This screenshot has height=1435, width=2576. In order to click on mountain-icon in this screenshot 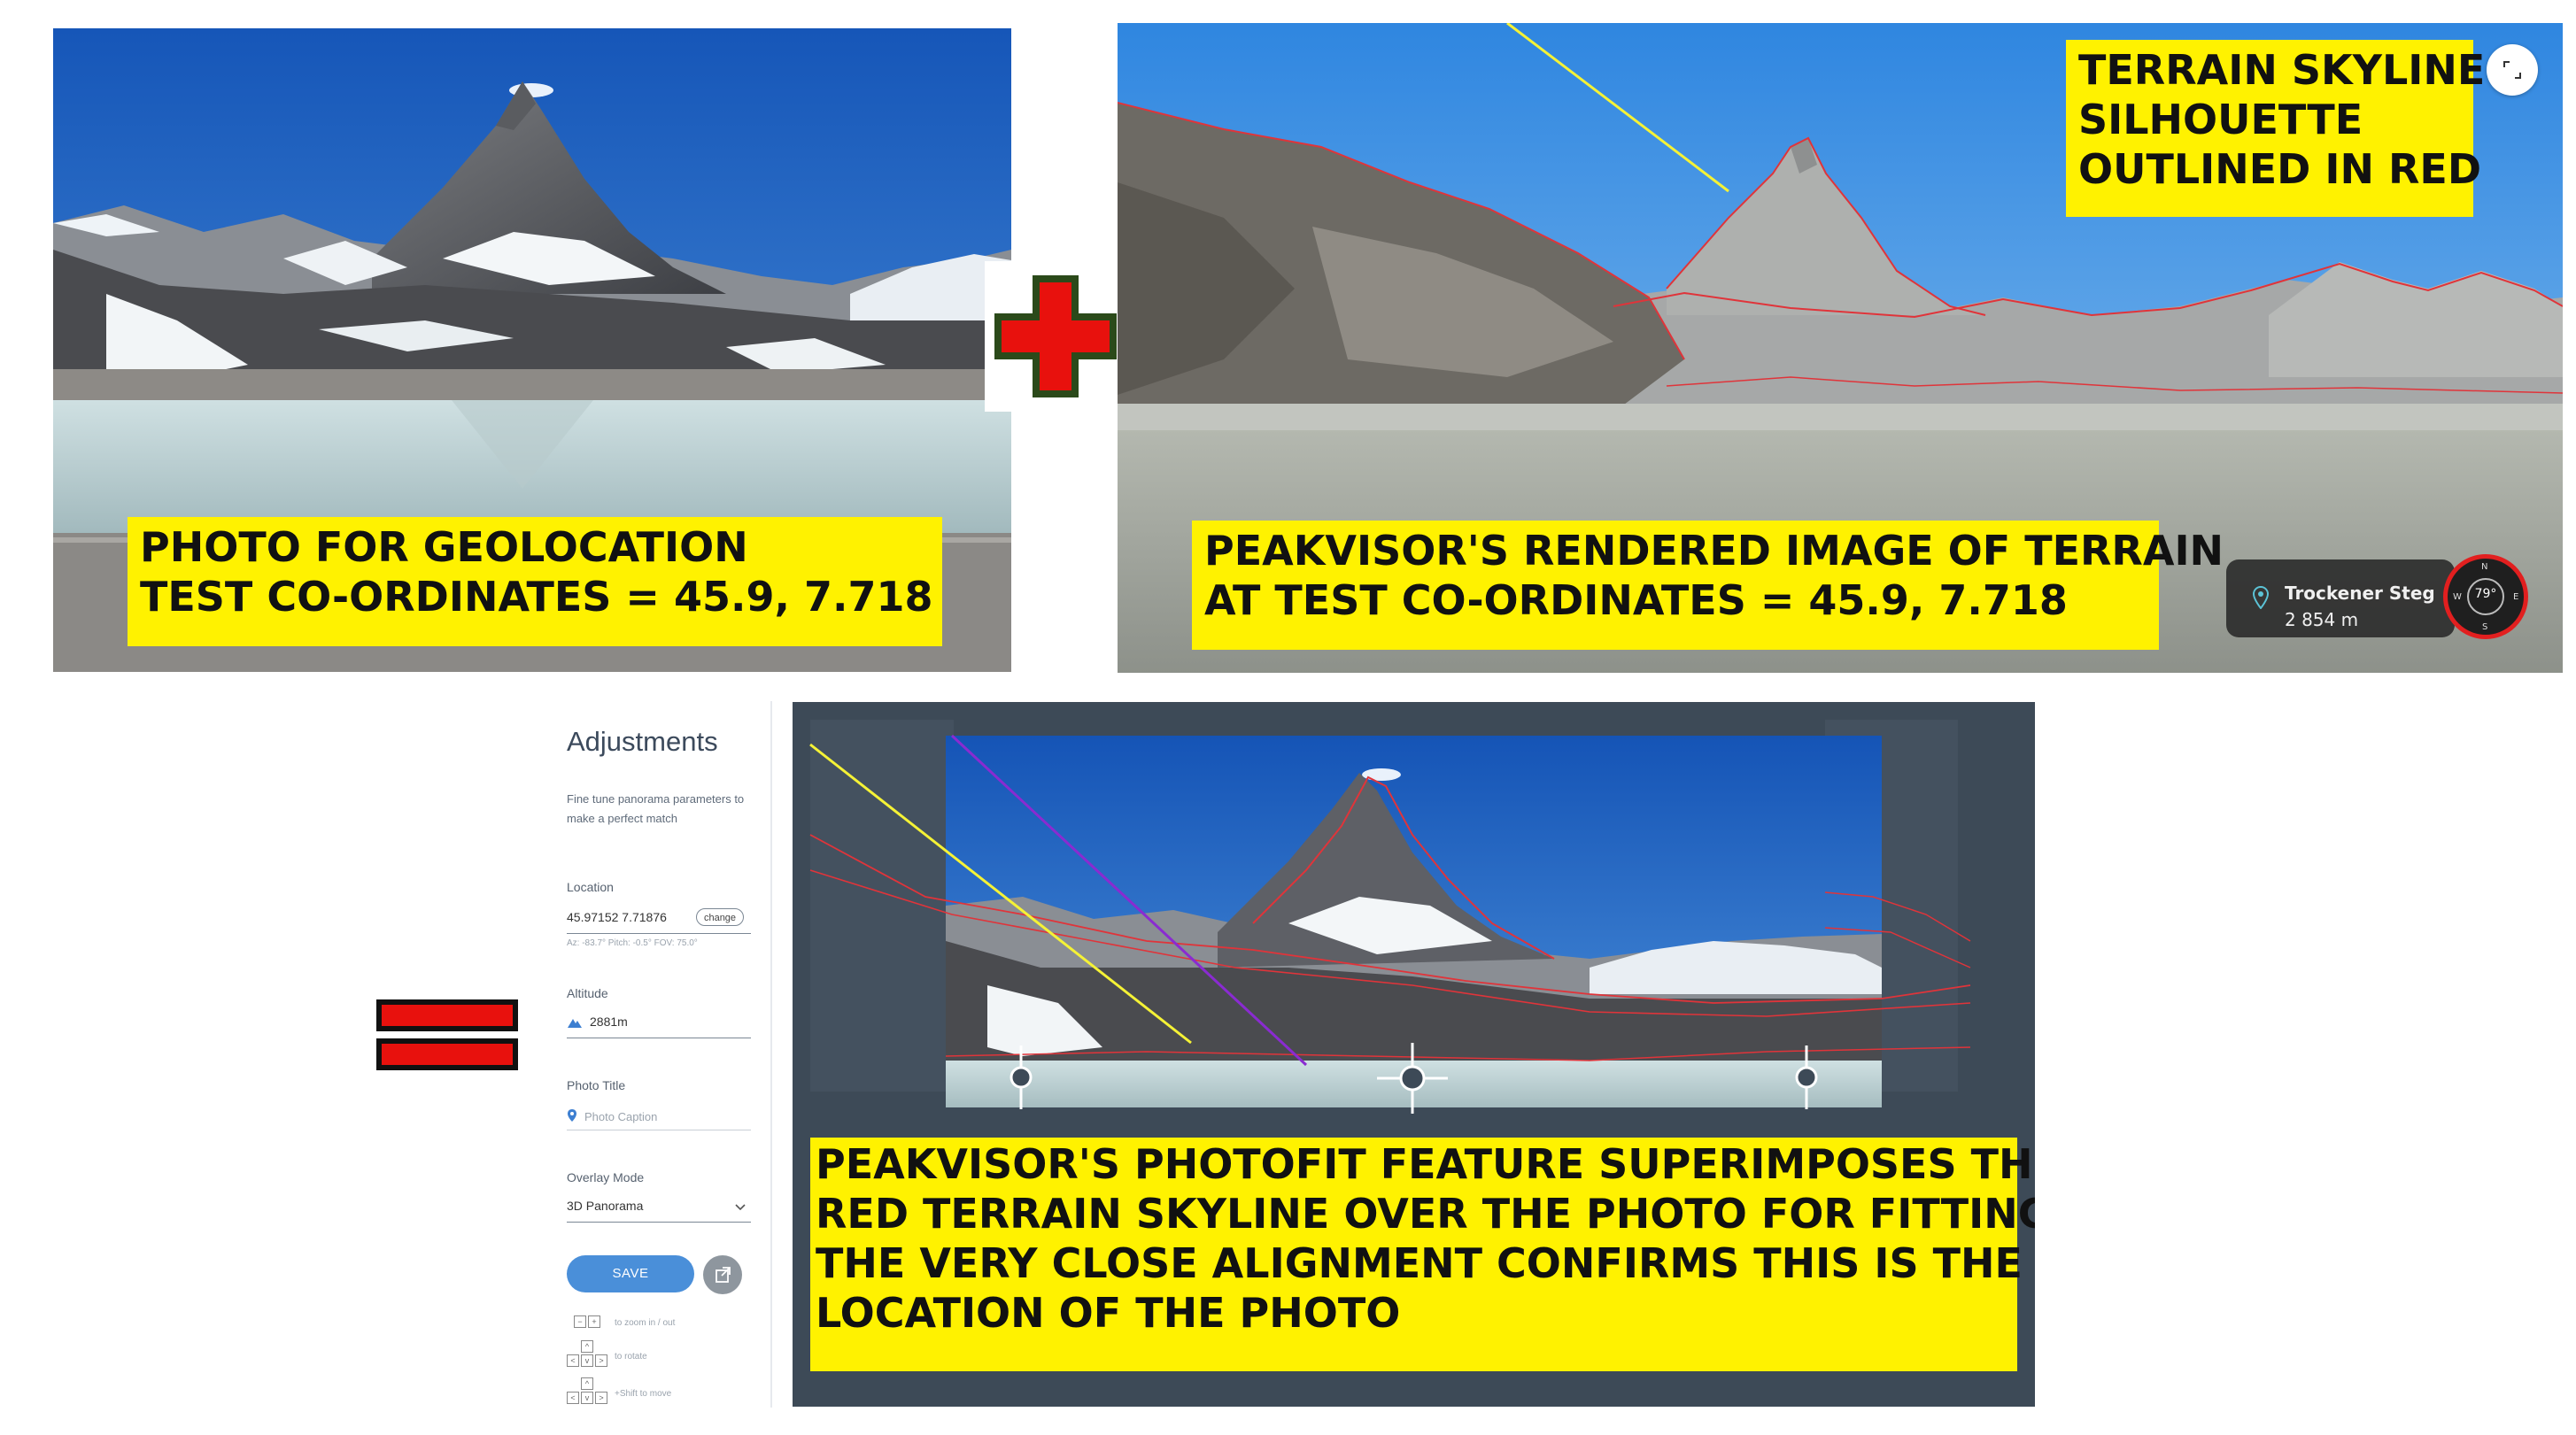, I will do `click(575, 1023)`.